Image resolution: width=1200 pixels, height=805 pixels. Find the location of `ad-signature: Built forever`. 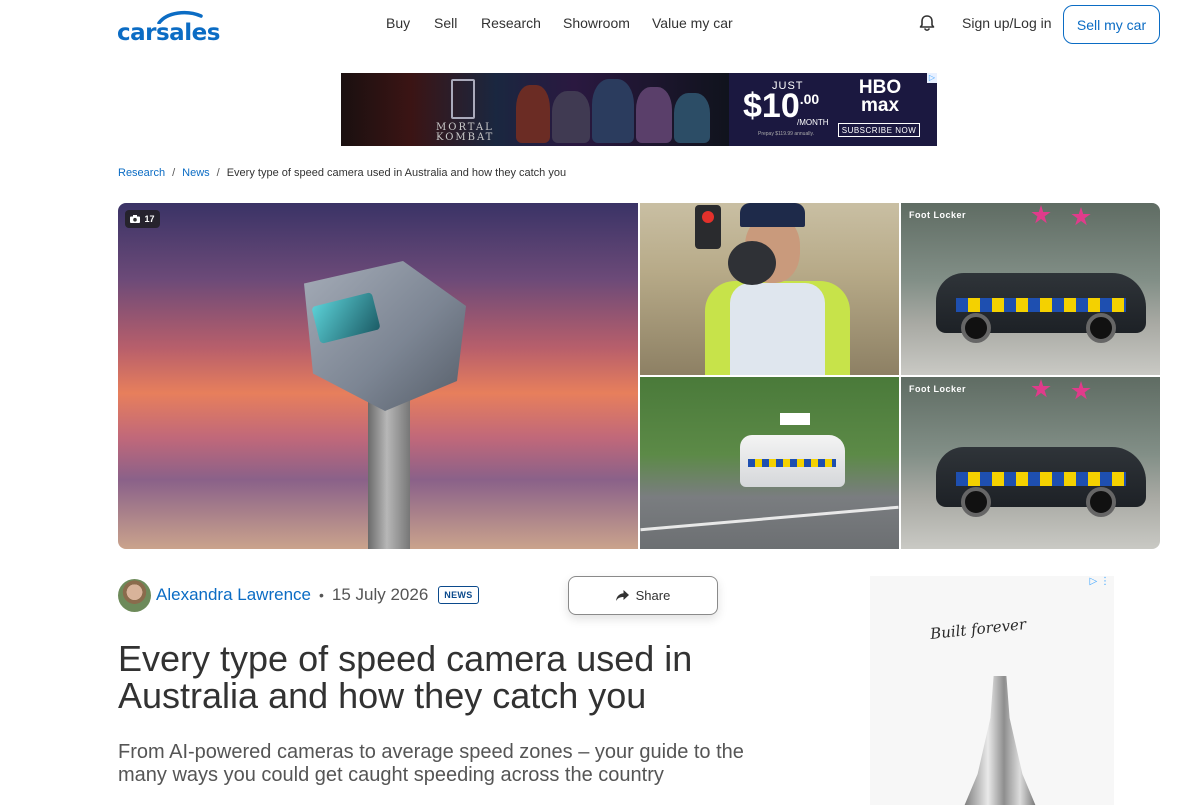

ad-signature: Built forever is located at coordinates (978, 629).